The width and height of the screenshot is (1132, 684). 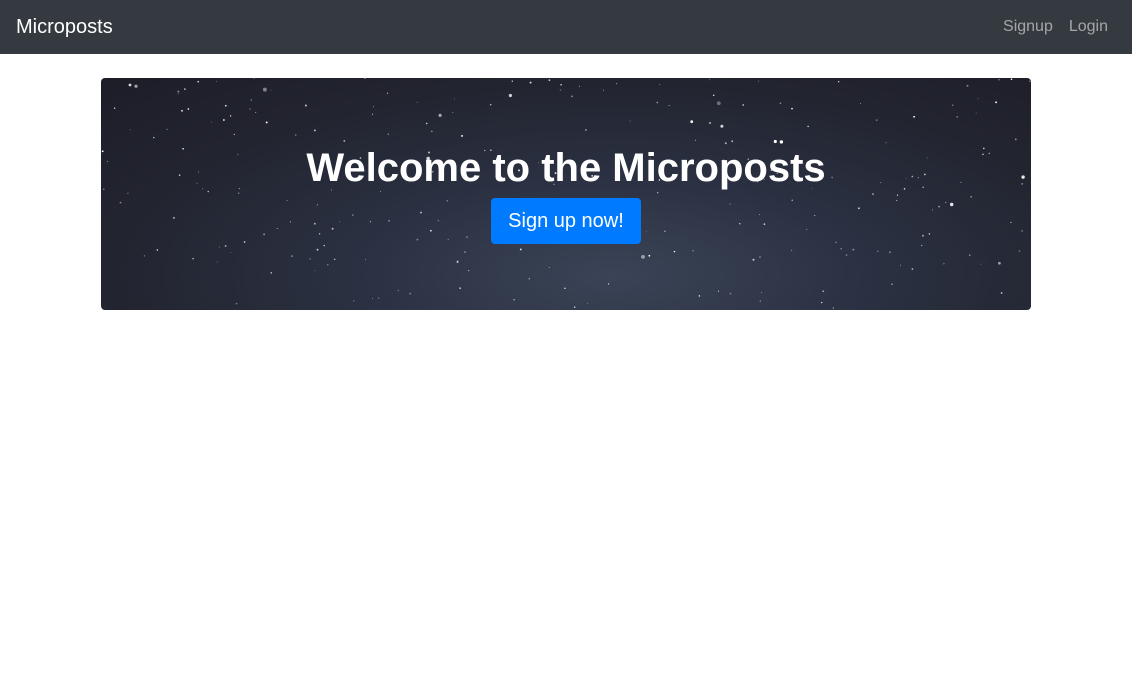 What do you see at coordinates (566, 27) in the screenshot?
I see `top-navbar: Microposts Signup Login` at bounding box center [566, 27].